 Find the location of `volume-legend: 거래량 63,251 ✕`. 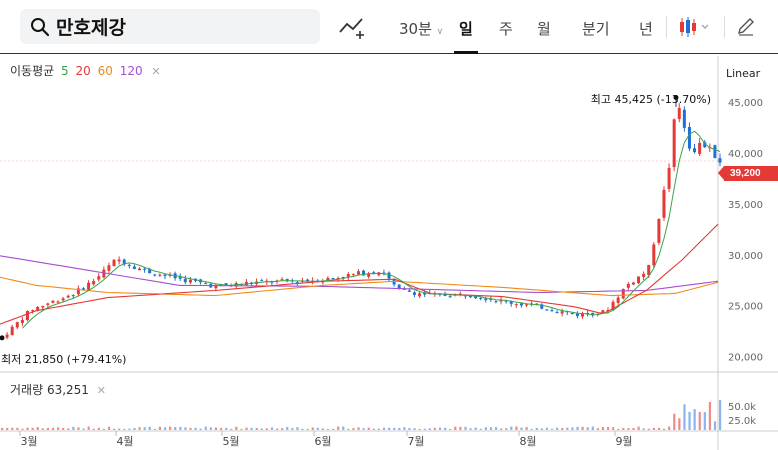

volume-legend: 거래량 63,251 ✕ is located at coordinates (58, 389).